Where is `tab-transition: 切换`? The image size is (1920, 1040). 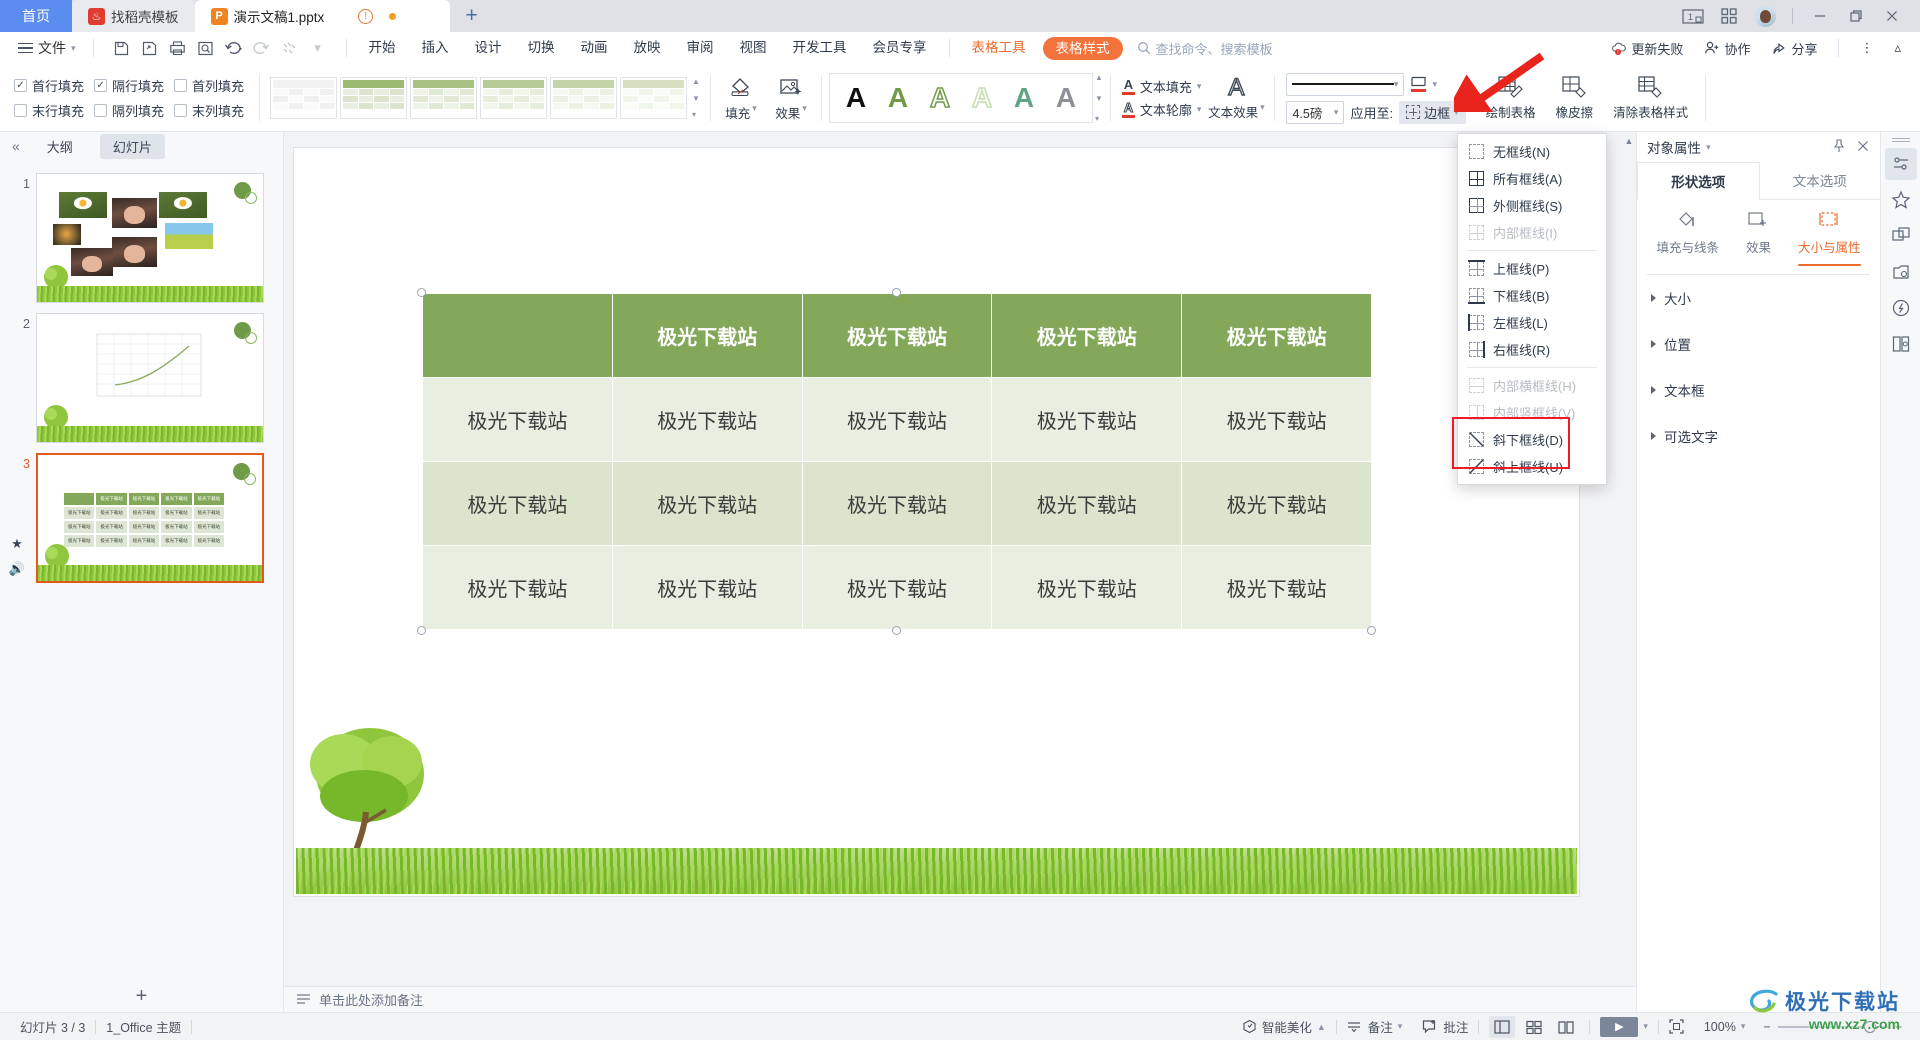 tab-transition: 切换 is located at coordinates (541, 48).